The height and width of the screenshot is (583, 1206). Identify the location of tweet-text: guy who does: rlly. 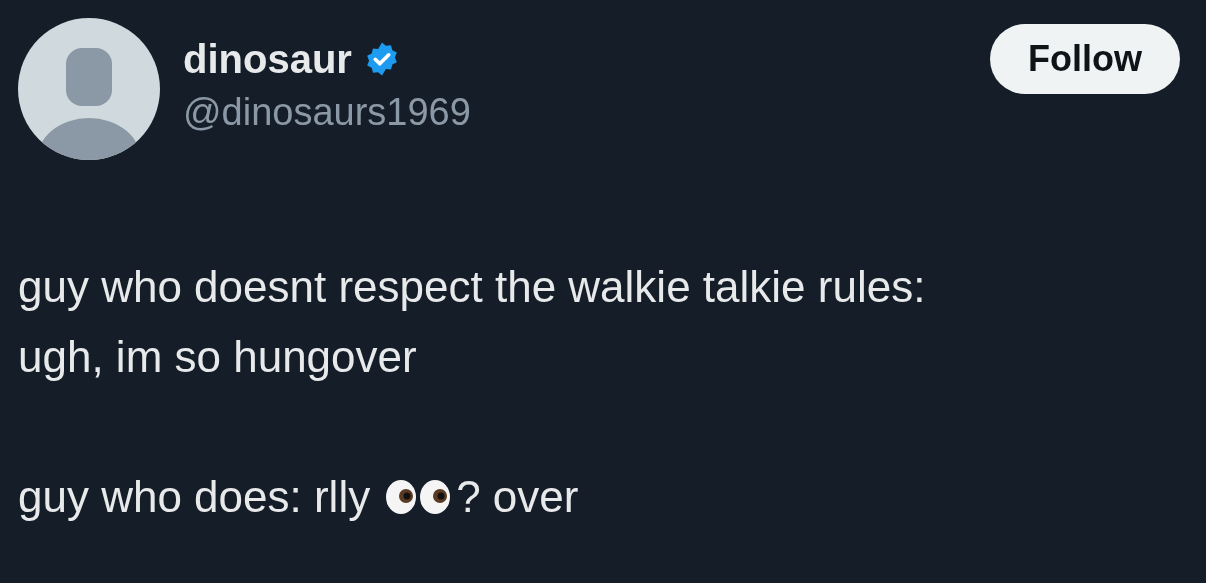
(194, 497).